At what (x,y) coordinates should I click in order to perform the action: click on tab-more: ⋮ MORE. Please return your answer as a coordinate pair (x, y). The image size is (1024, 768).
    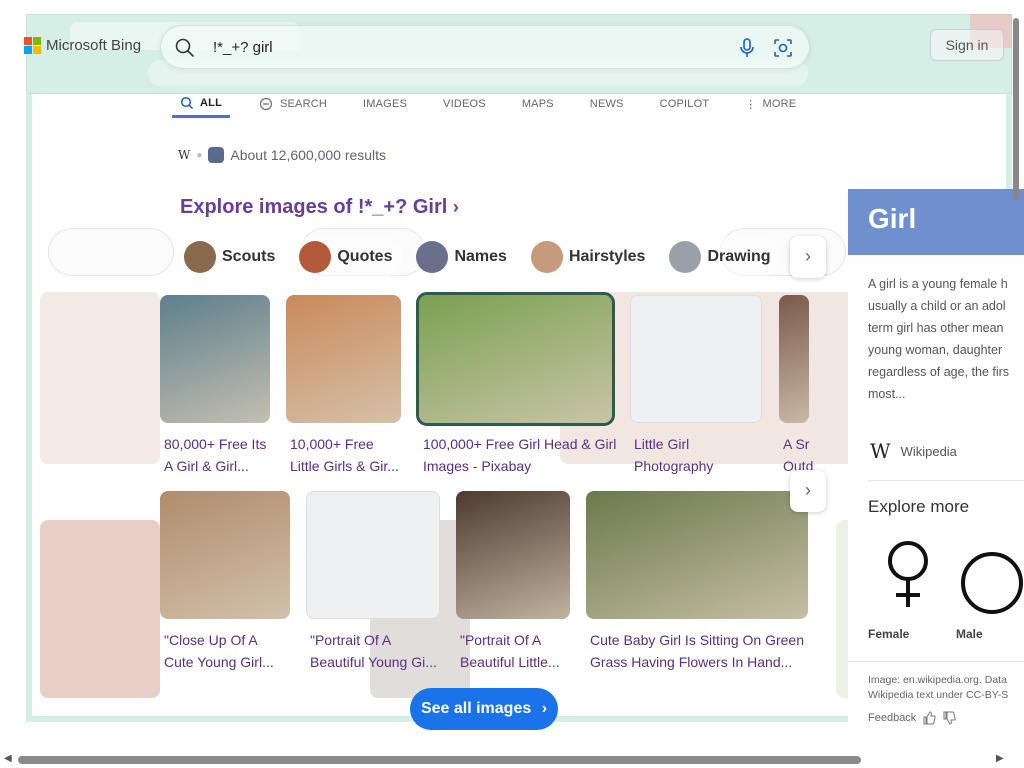
    Looking at the image, I should click on (770, 104).